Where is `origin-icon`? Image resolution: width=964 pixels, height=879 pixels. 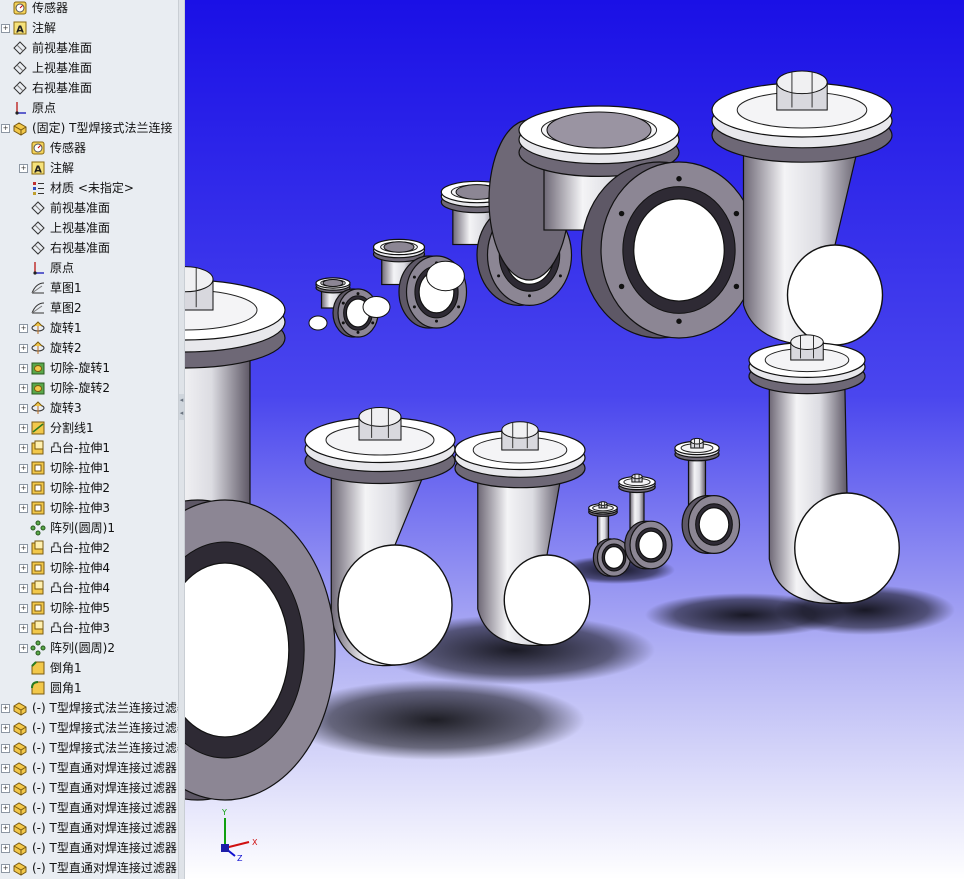
origin-icon is located at coordinates (38, 268).